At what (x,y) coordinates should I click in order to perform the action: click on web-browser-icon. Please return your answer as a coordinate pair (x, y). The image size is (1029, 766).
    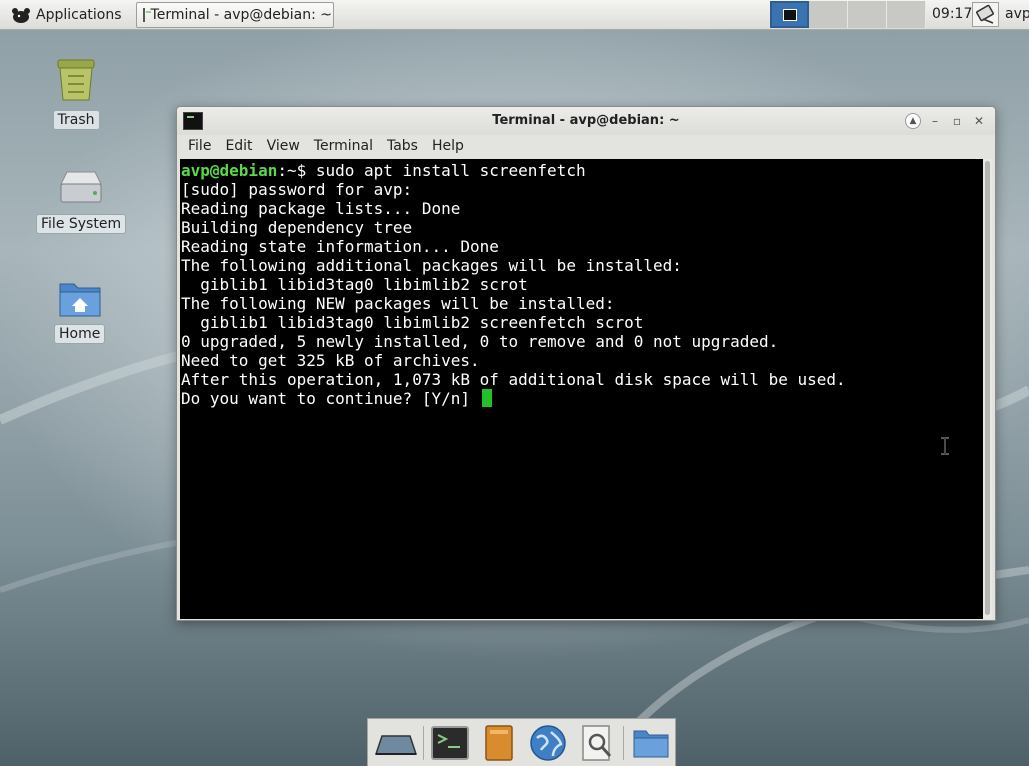
    Looking at the image, I should click on (548, 742).